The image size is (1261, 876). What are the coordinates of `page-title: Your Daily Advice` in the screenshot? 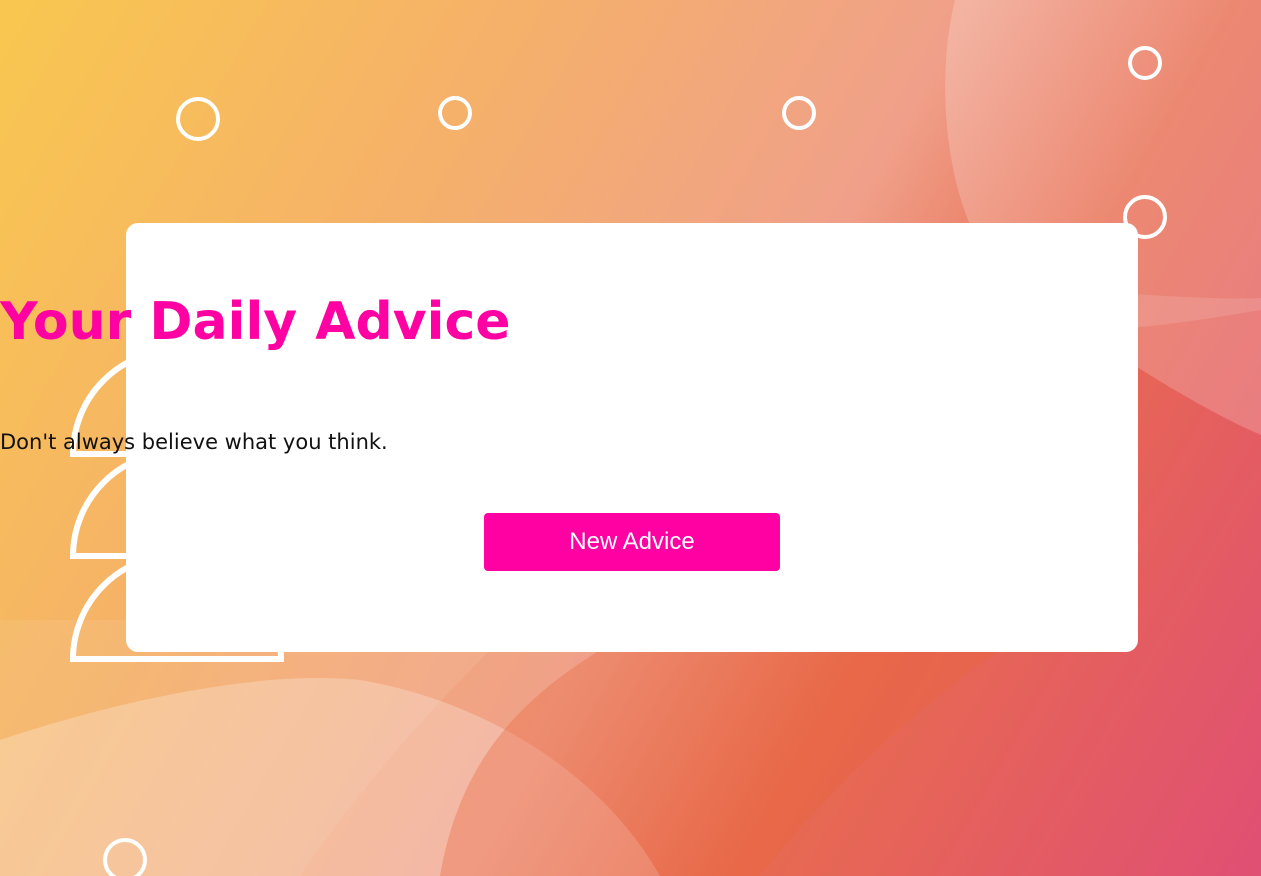 It's located at (255, 322).